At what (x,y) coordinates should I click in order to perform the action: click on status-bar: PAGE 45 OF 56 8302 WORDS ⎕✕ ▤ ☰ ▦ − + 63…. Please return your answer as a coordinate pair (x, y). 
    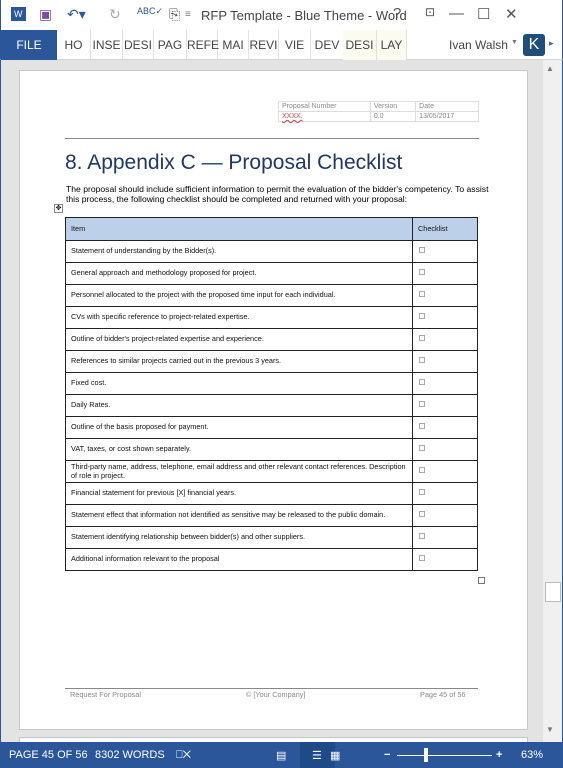
    Looking at the image, I should click on (281, 755).